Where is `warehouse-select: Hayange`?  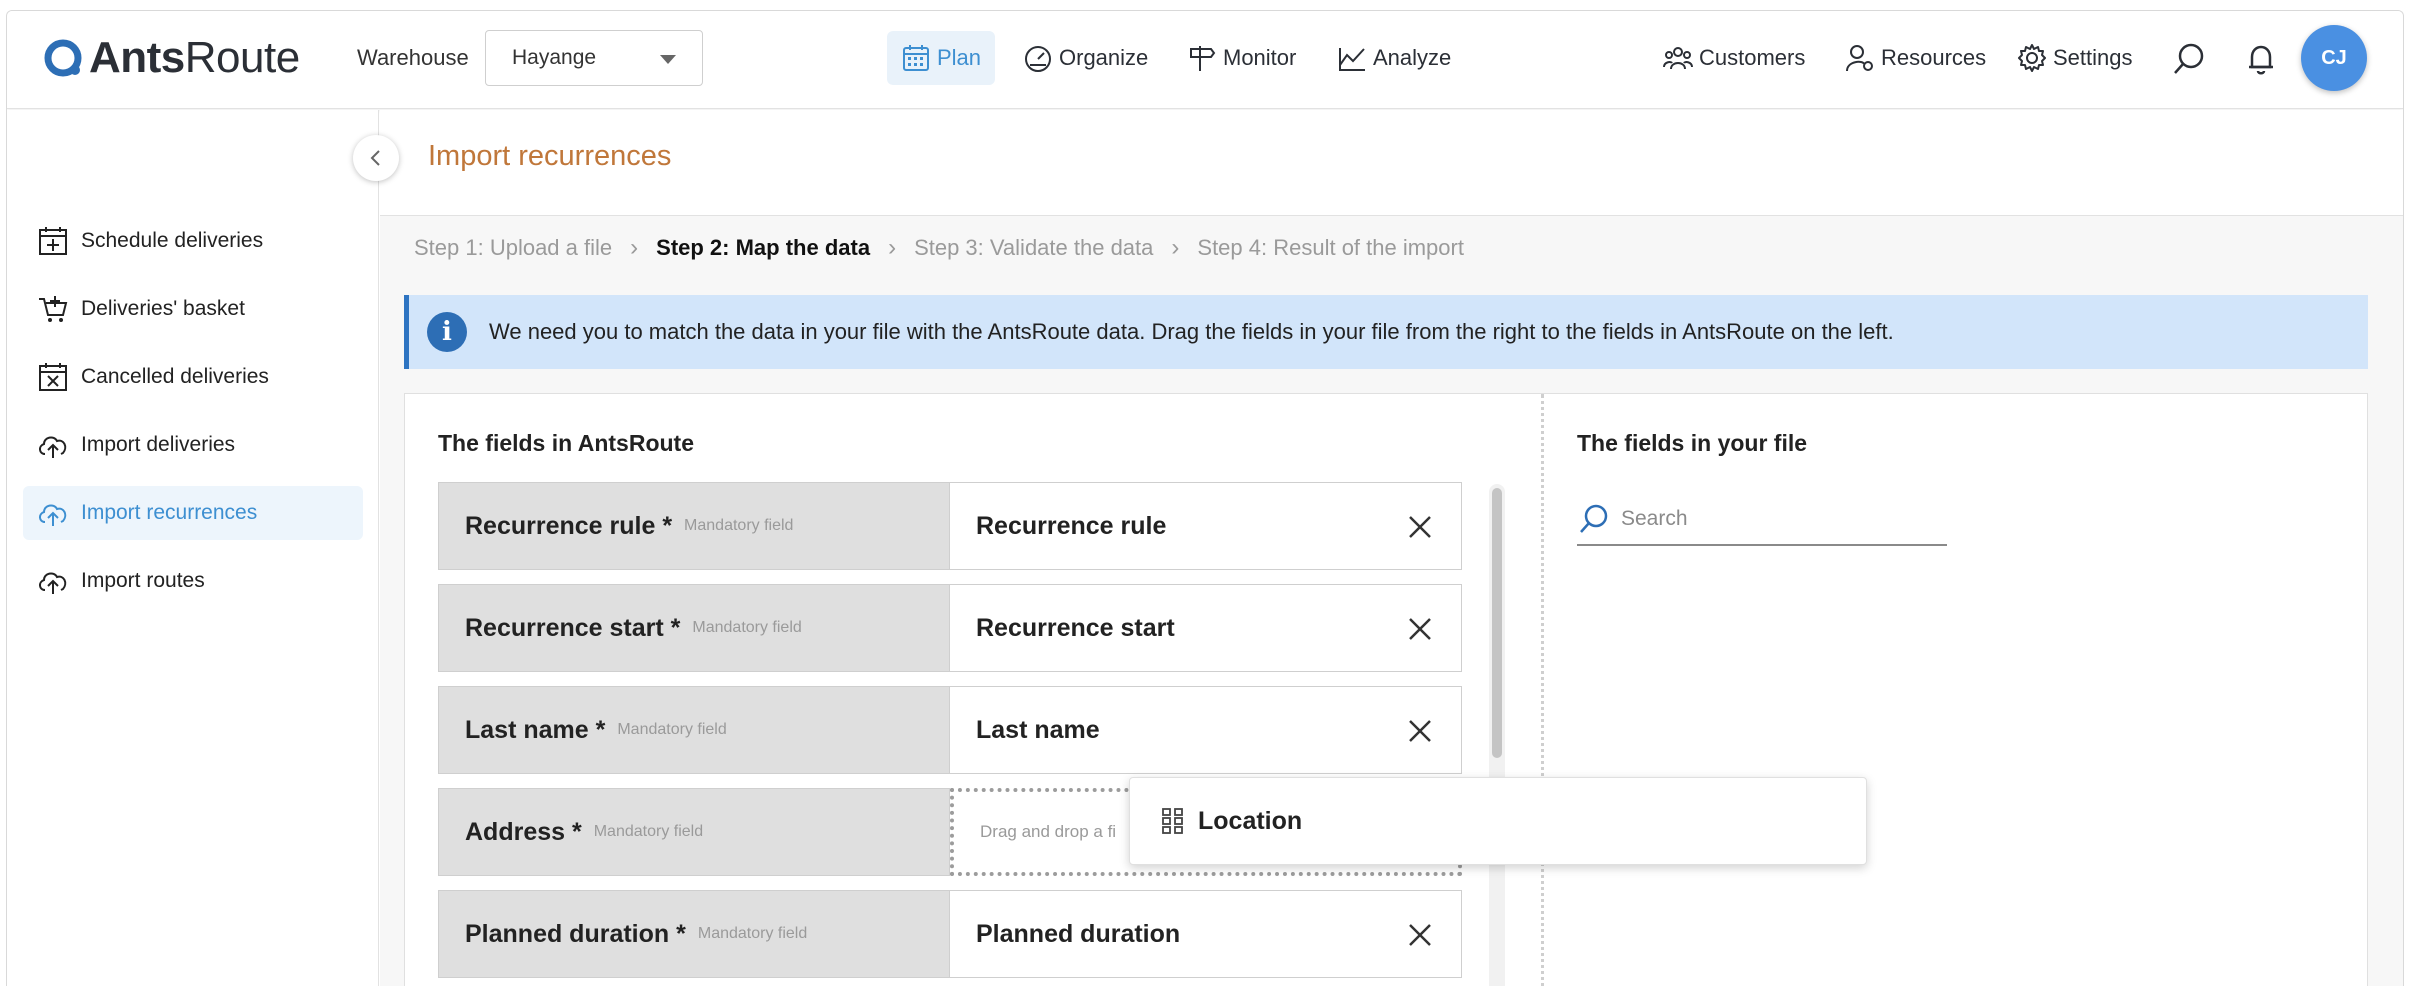
warehouse-select: Hayange is located at coordinates (594, 58).